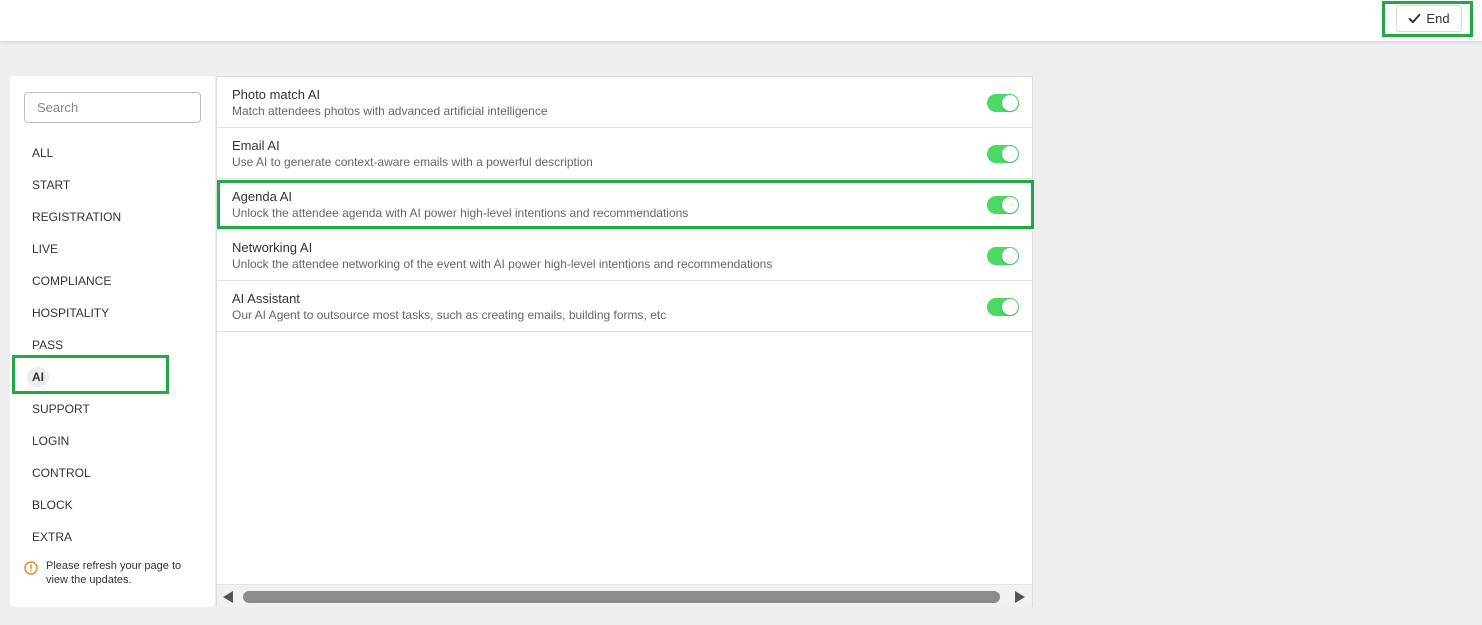 This screenshot has width=1482, height=625. Describe the element at coordinates (52, 505) in the screenshot. I see `sidebar-item-label: BLOCK` at that location.